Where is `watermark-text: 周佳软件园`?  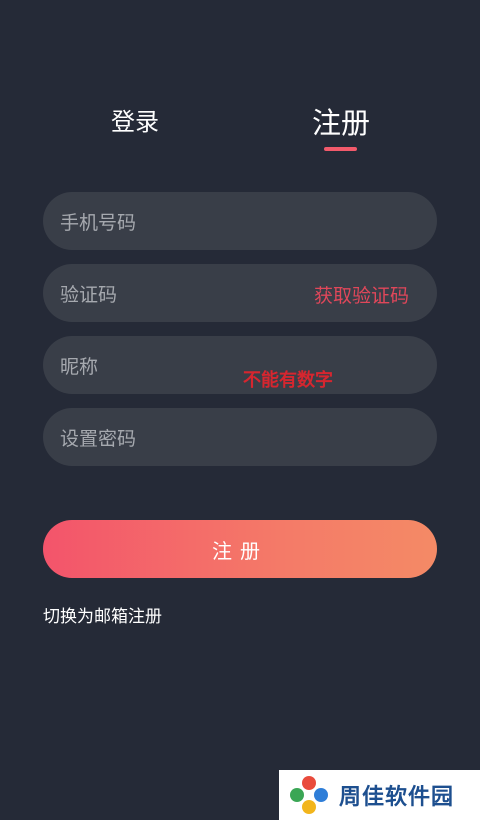
watermark-text: 周佳软件园 is located at coordinates (397, 797).